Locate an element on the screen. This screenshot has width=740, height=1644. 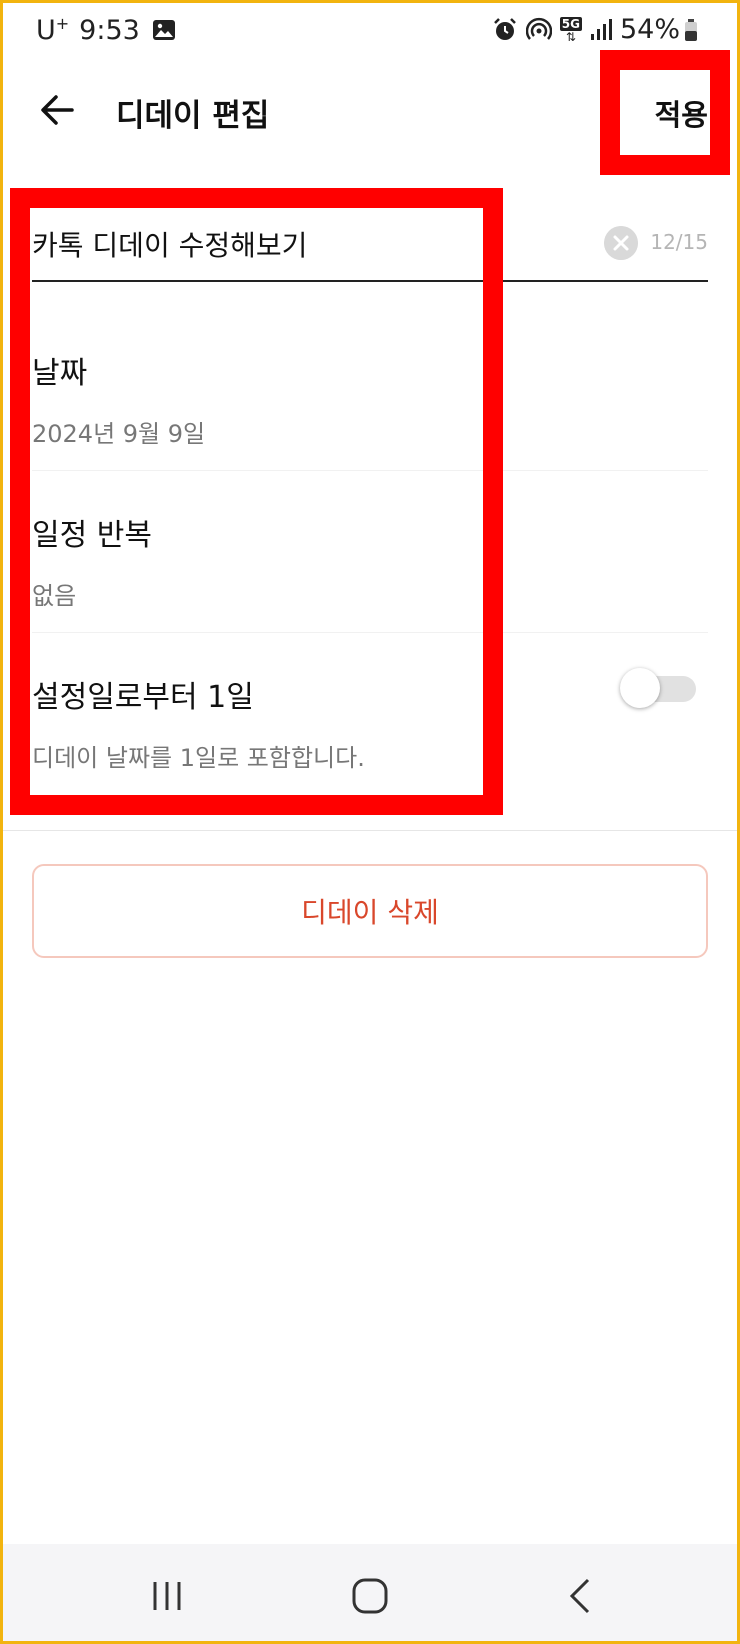
gallery-icon is located at coordinates (163, 30).